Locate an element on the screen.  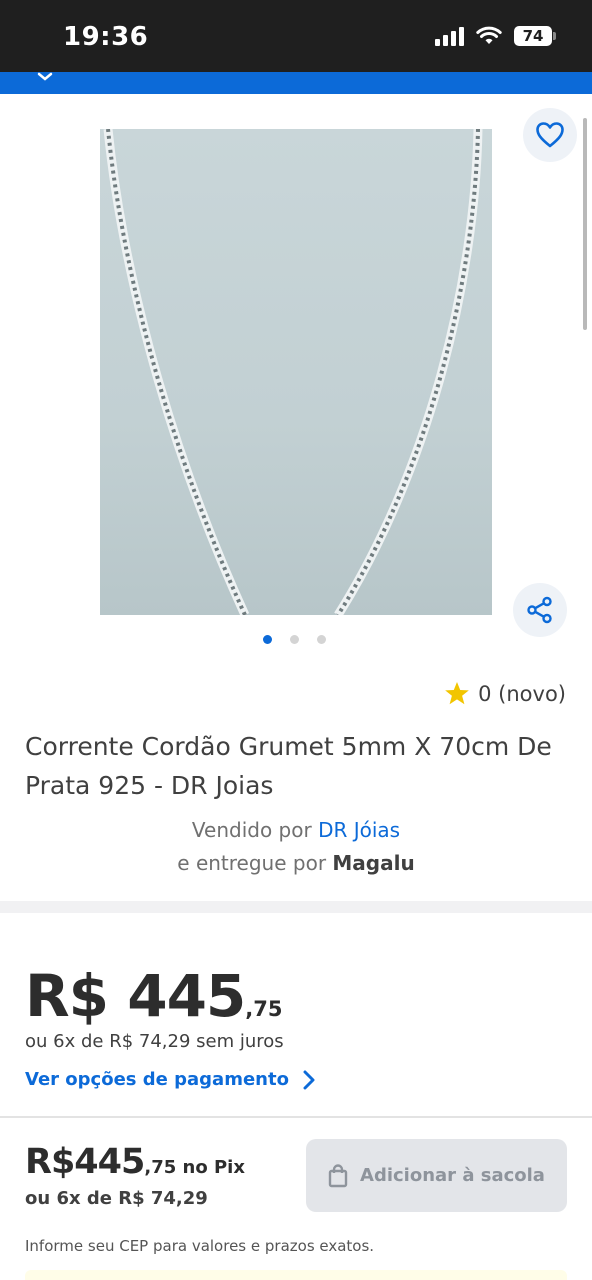
add-to-bag-label: Adicionar à sacola is located at coordinates (452, 1175).